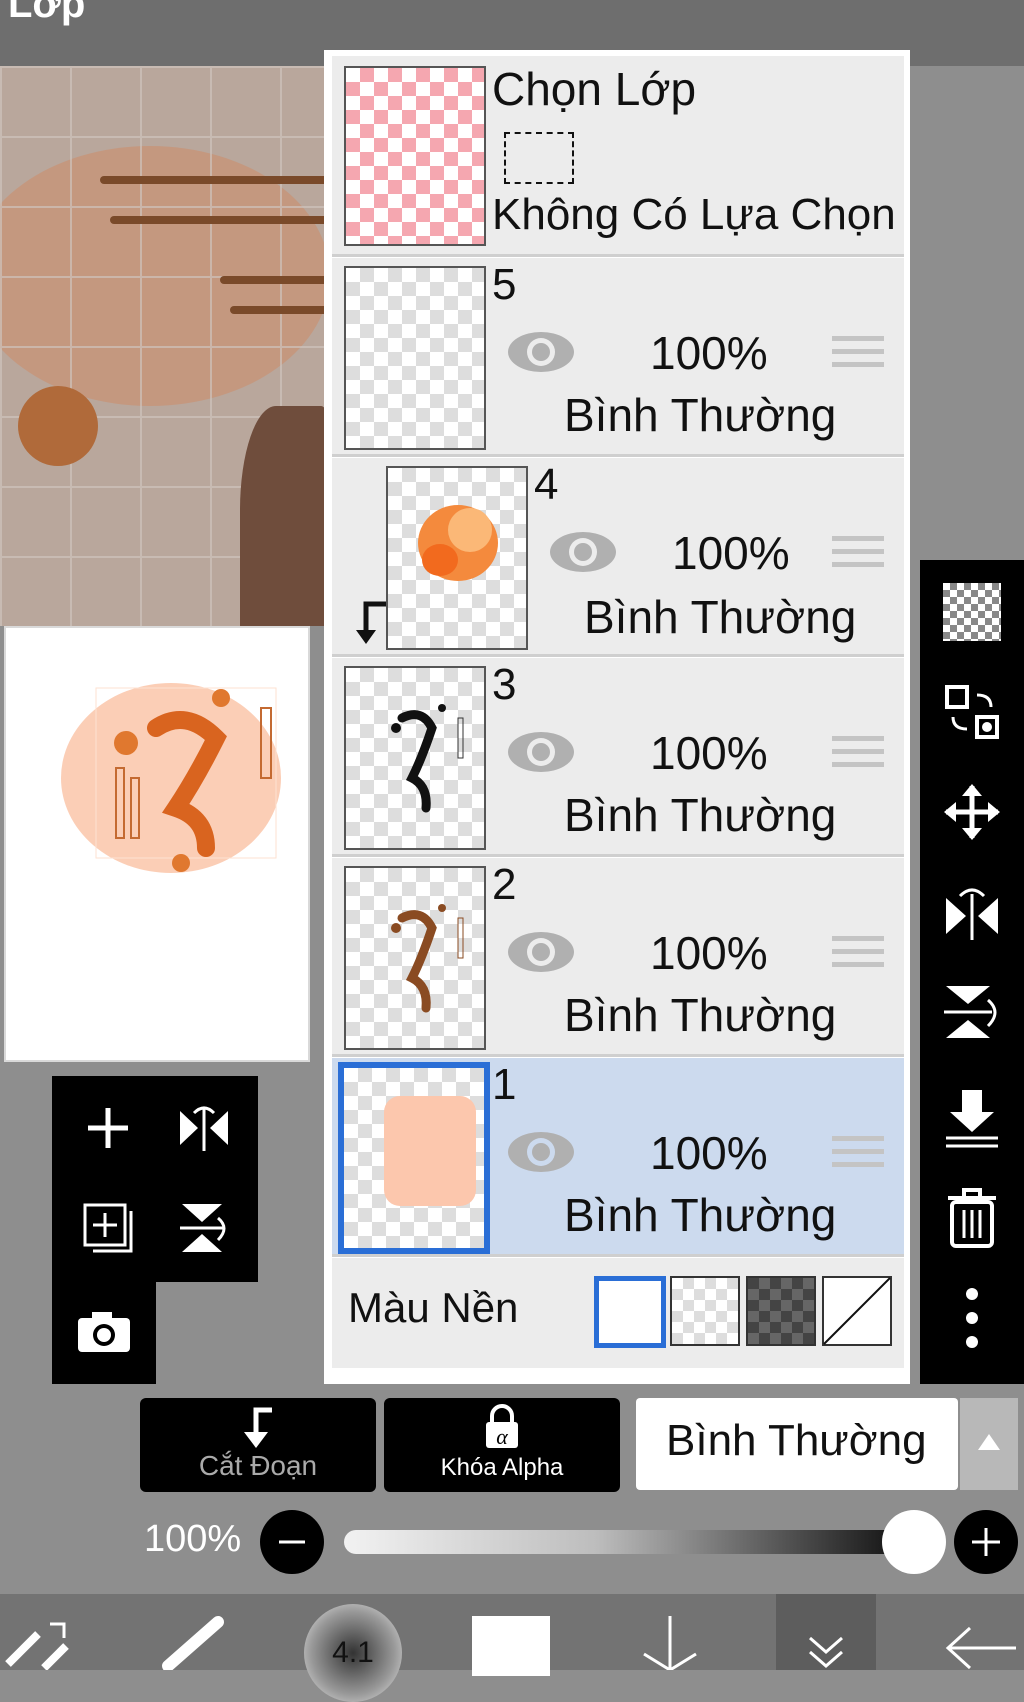 This screenshot has height=1702, width=1024. Describe the element at coordinates (47, 13) in the screenshot. I see `page-title: Lớp` at that location.